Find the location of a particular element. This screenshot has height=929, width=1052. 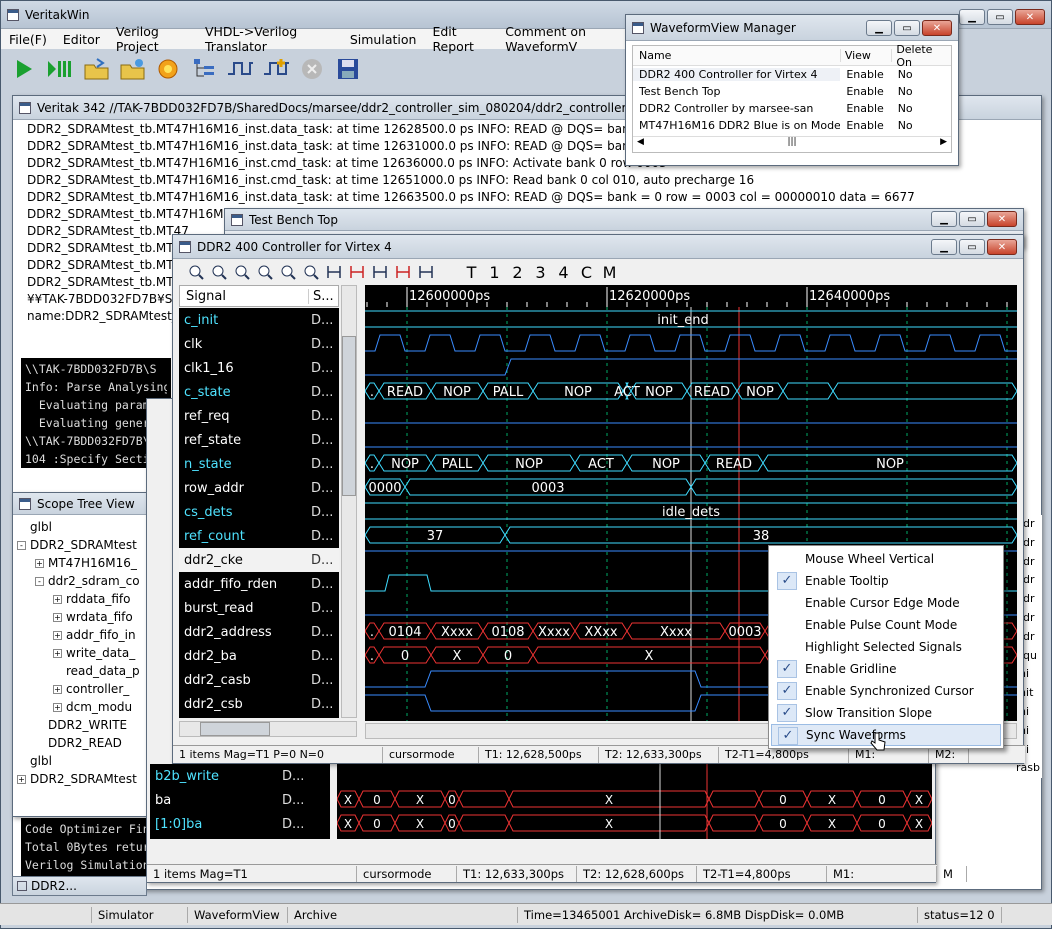

tree-item: DDR2_READ is located at coordinates (86, 743).